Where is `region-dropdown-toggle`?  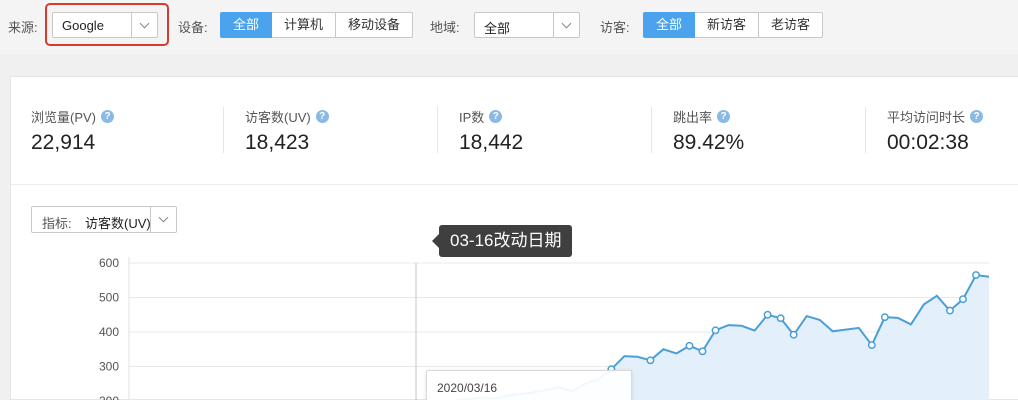 region-dropdown-toggle is located at coordinates (566, 25).